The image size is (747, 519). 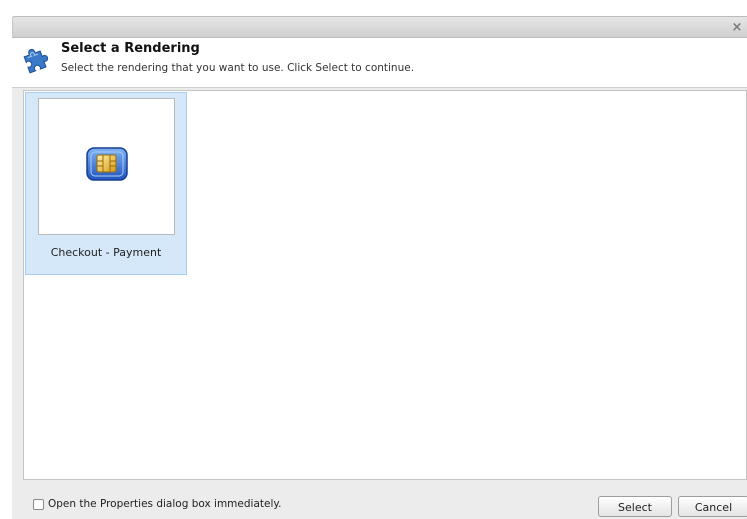 I want to click on close-icon: ×, so click(x=737, y=27).